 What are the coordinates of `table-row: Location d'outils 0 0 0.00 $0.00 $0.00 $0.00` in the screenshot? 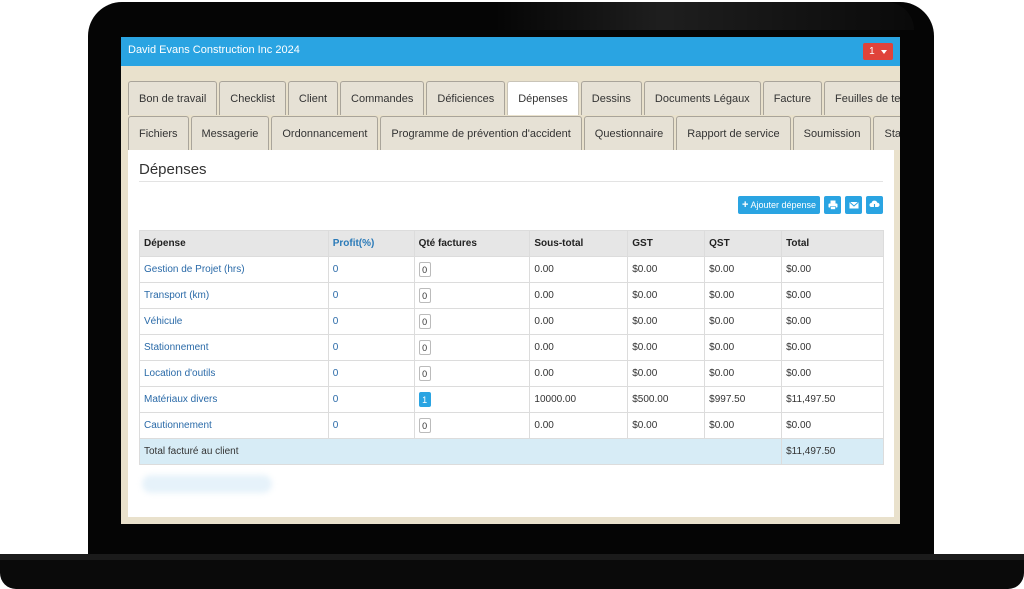 It's located at (511, 373).